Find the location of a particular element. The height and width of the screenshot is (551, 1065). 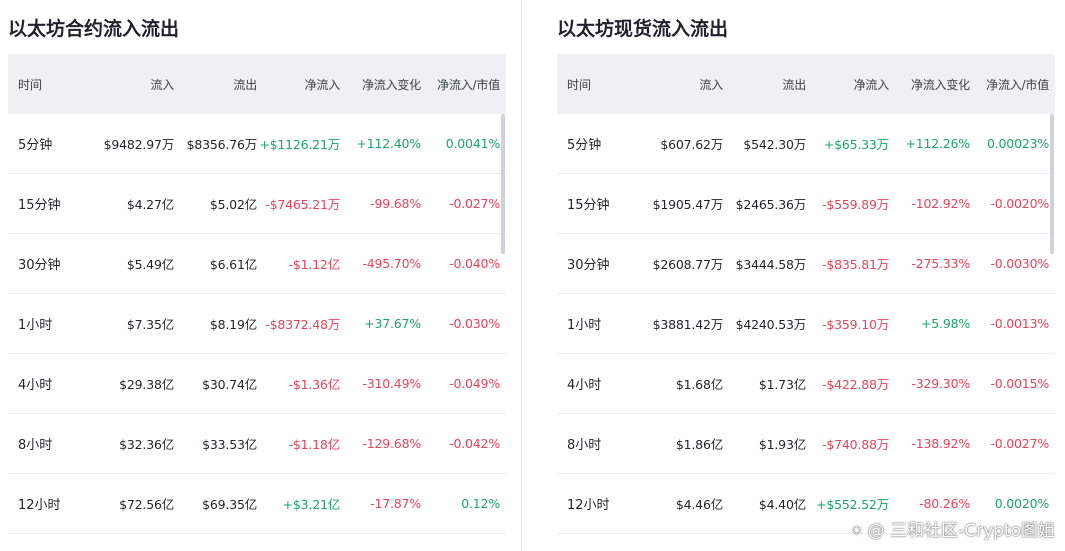

row-net-inflow: -$1.18亿 is located at coordinates (314, 444).